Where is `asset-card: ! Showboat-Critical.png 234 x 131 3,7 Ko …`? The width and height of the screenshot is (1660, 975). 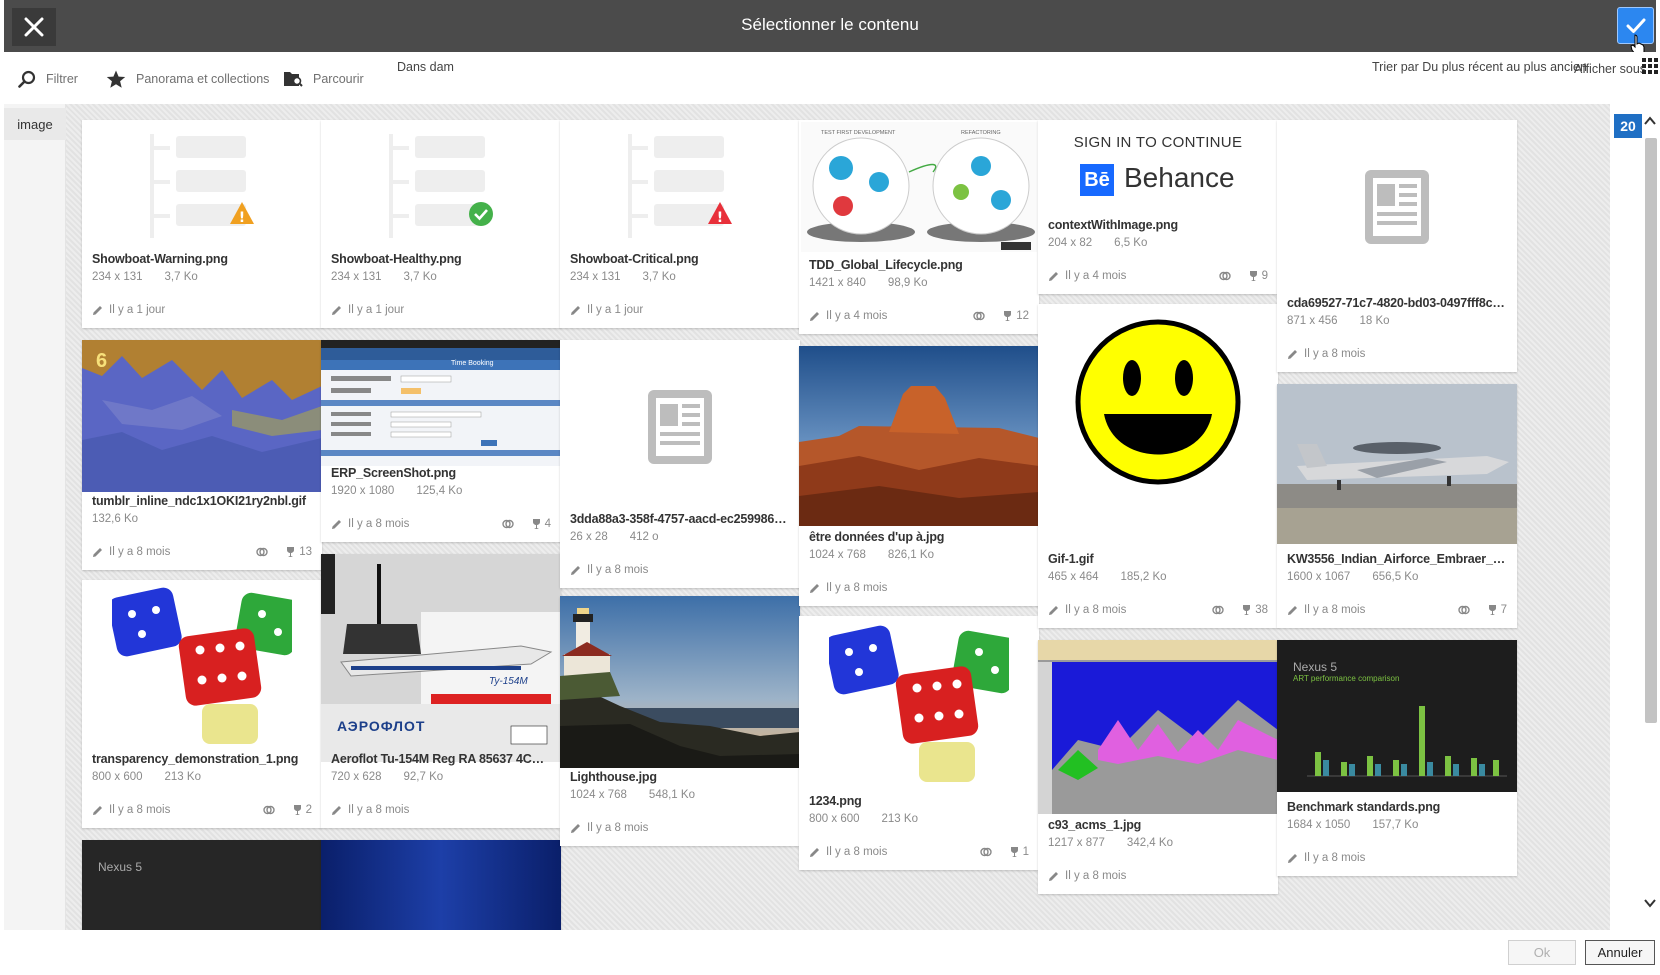
asset-card: ! Showboat-Critical.png 234 x 131 3,7 Ko … is located at coordinates (680, 224).